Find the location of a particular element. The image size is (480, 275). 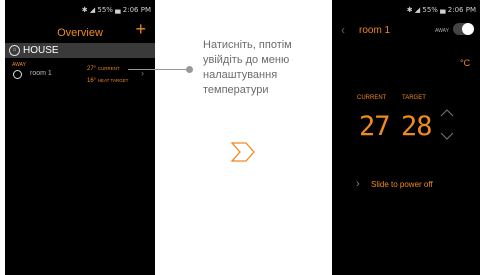

room-icon is located at coordinates (17, 74).